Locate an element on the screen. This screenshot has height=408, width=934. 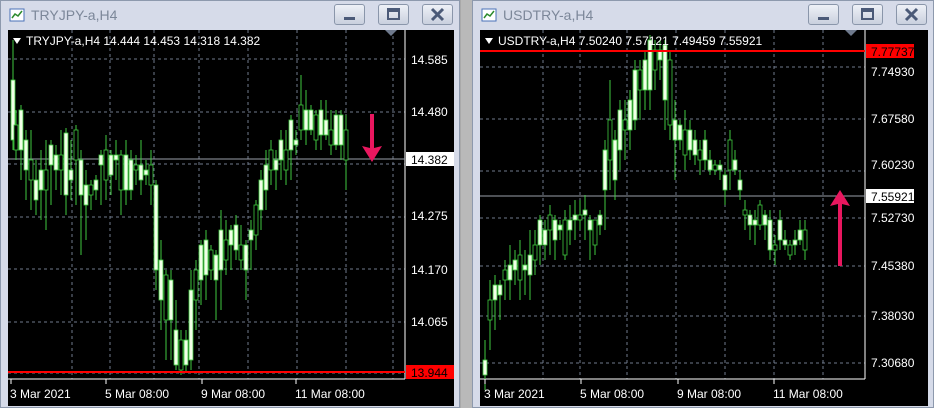
price-axis-label: 7.52730 is located at coordinates (893, 218).